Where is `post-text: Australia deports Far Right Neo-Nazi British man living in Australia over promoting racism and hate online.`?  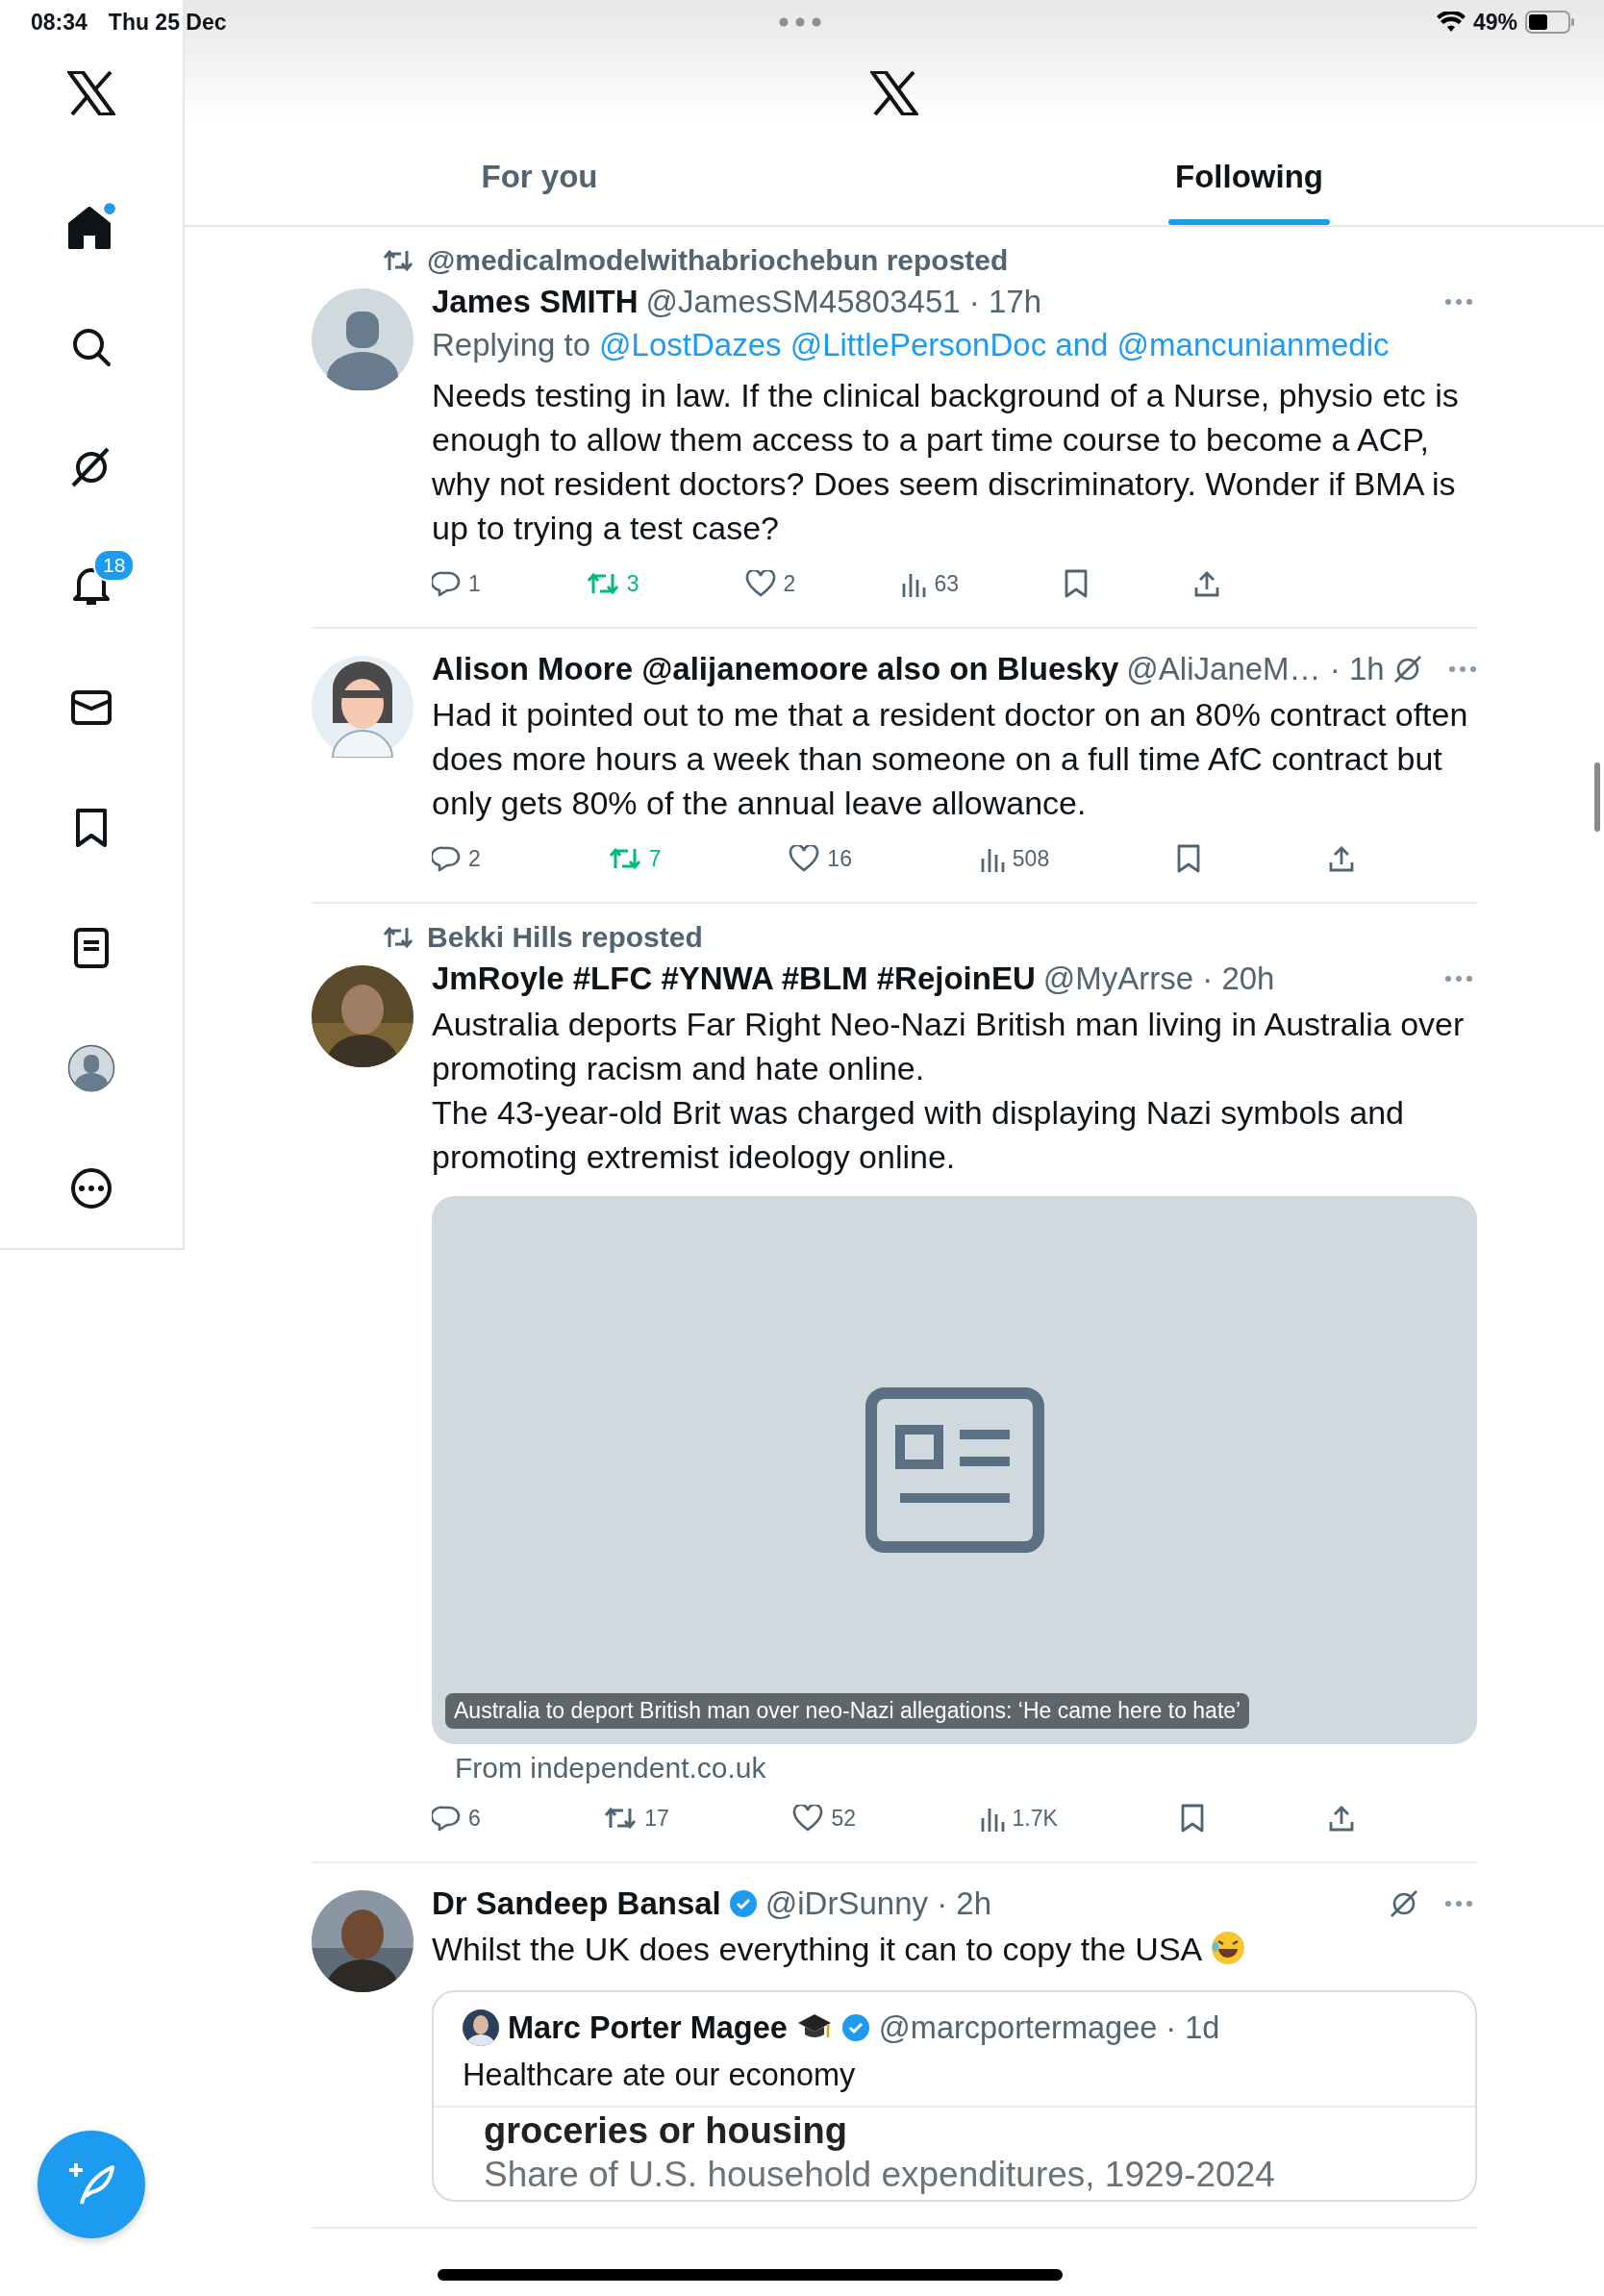
post-text: Australia deports Far Right Neo-Nazi British man living in Australia over promoting racism and hate online. is located at coordinates (948, 1046).